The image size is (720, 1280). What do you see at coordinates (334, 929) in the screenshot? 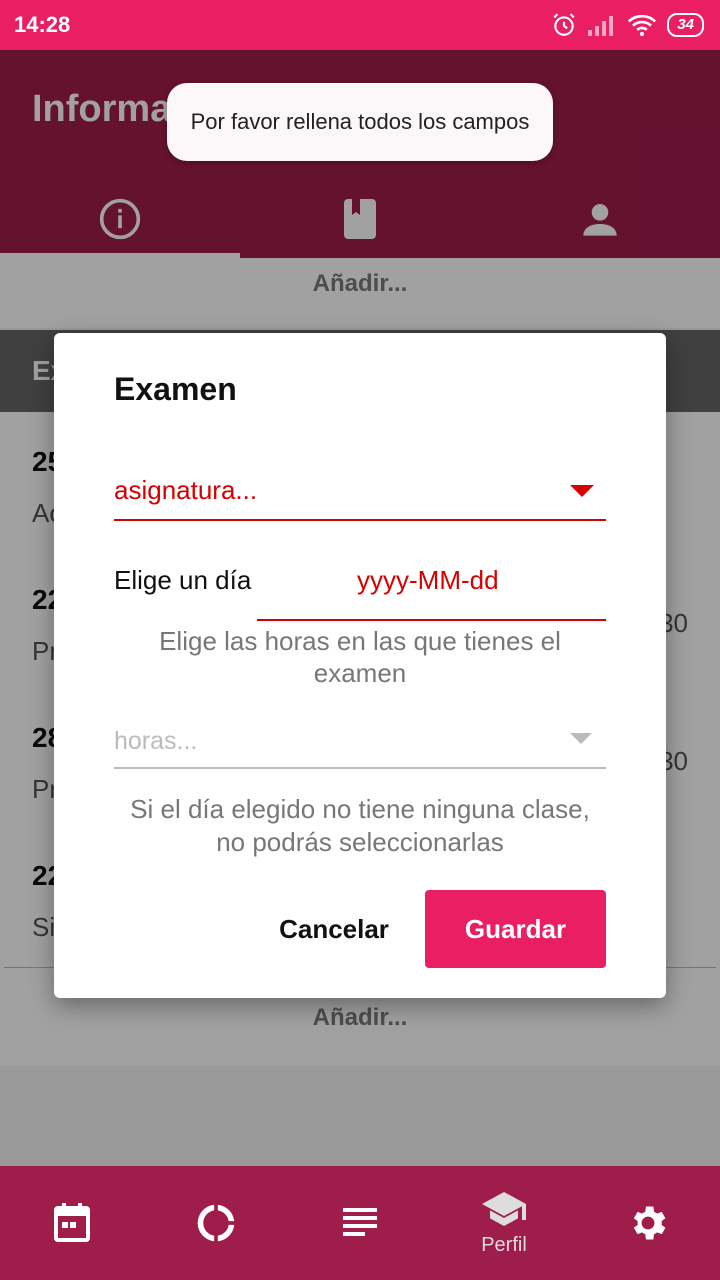
I see `cancel-button: Cancelar` at bounding box center [334, 929].